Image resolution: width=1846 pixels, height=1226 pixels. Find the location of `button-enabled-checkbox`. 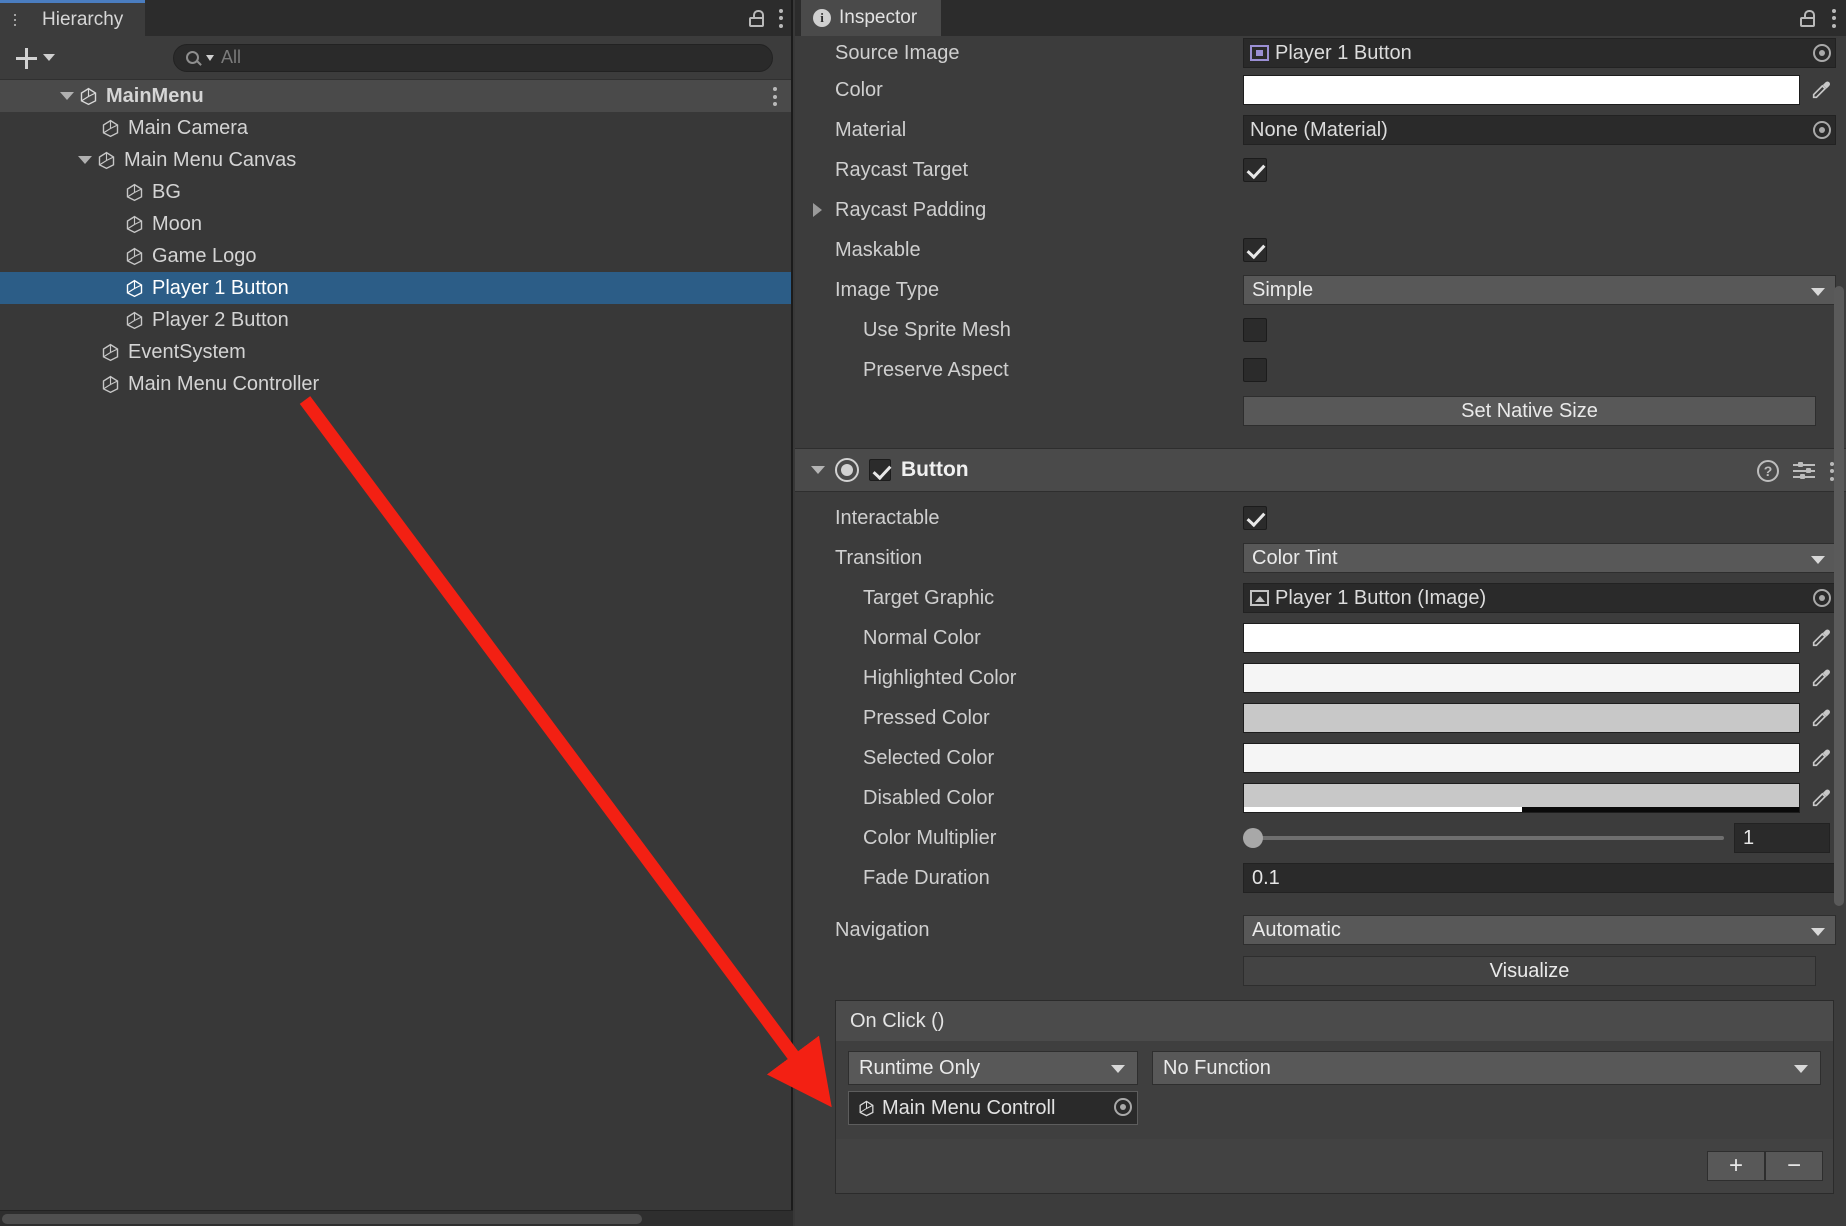

button-enabled-checkbox is located at coordinates (880, 470).